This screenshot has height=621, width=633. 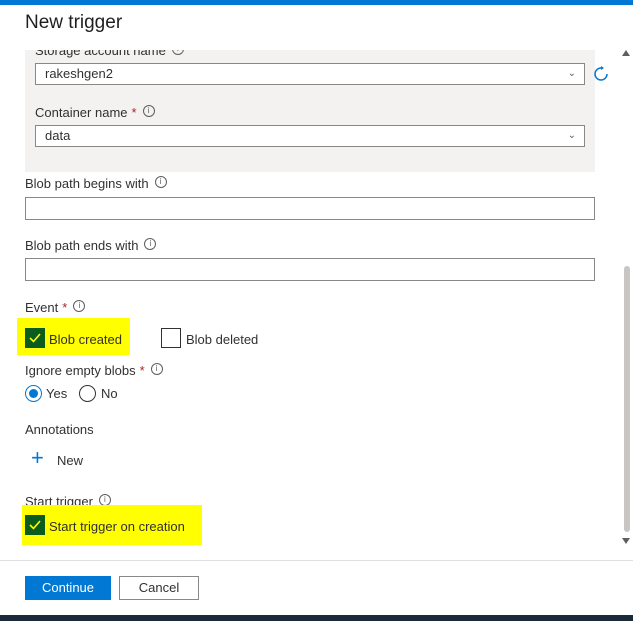 I want to click on top-accent-bar, so click(x=316, y=2).